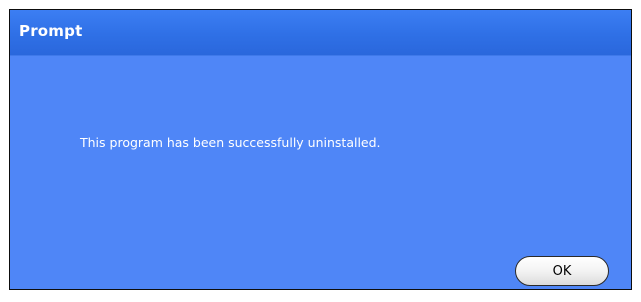 The height and width of the screenshot is (302, 641). Describe the element at coordinates (320, 33) in the screenshot. I see `dialog-title-bar: Prompt` at that location.